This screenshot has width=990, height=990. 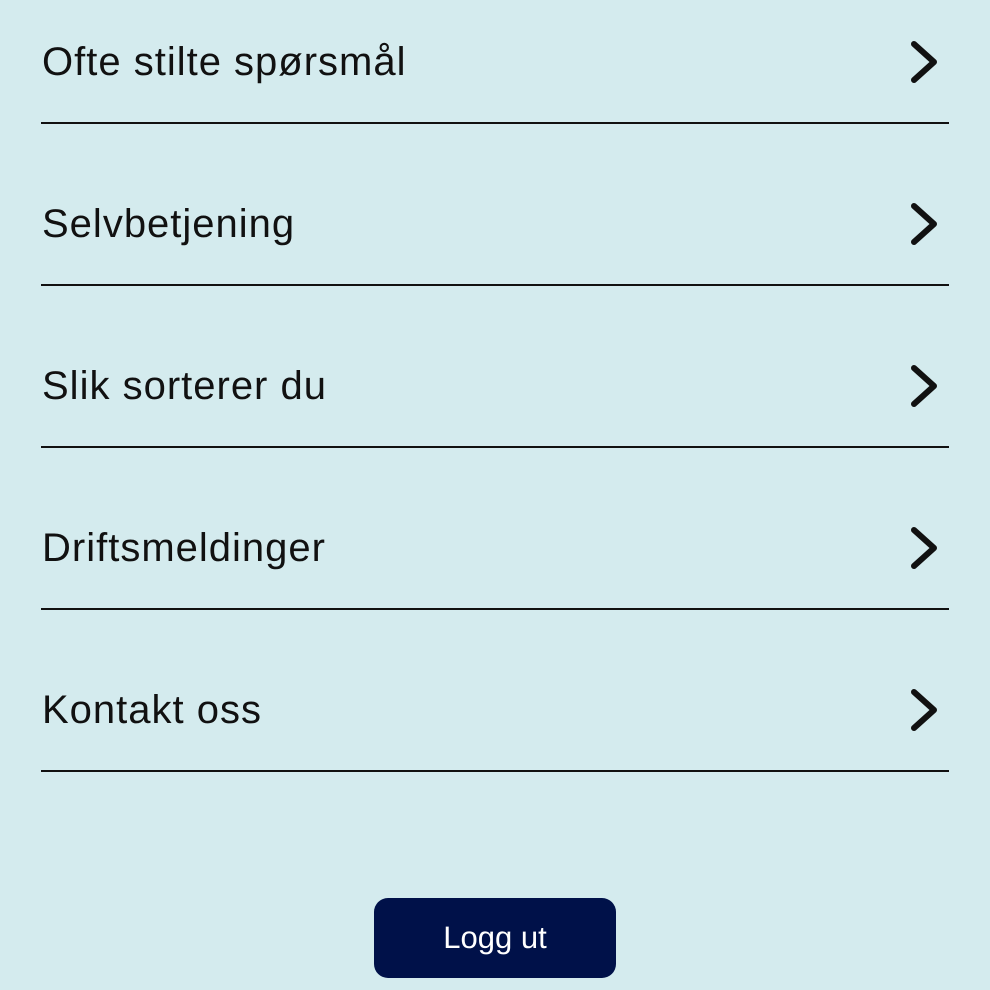 What do you see at coordinates (224, 62) in the screenshot?
I see `menu-item-label: Ofte stilte spørsmål` at bounding box center [224, 62].